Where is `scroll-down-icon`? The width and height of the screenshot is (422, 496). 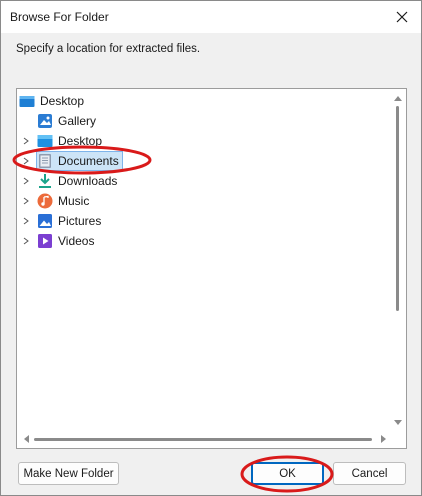
scroll-down-icon is located at coordinates (398, 423).